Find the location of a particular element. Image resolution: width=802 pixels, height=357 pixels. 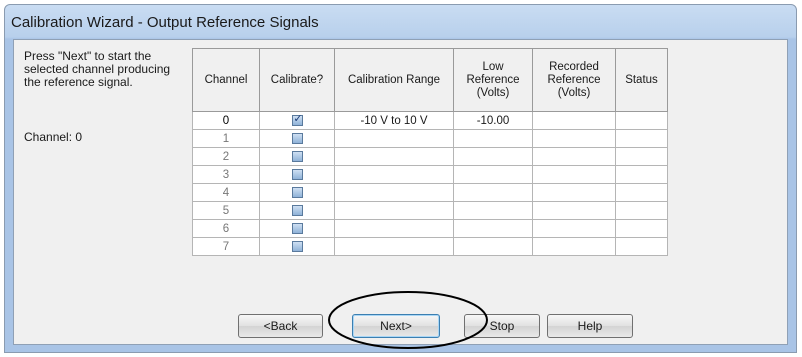

calibrate-checkbox: ✓ is located at coordinates (297, 119).